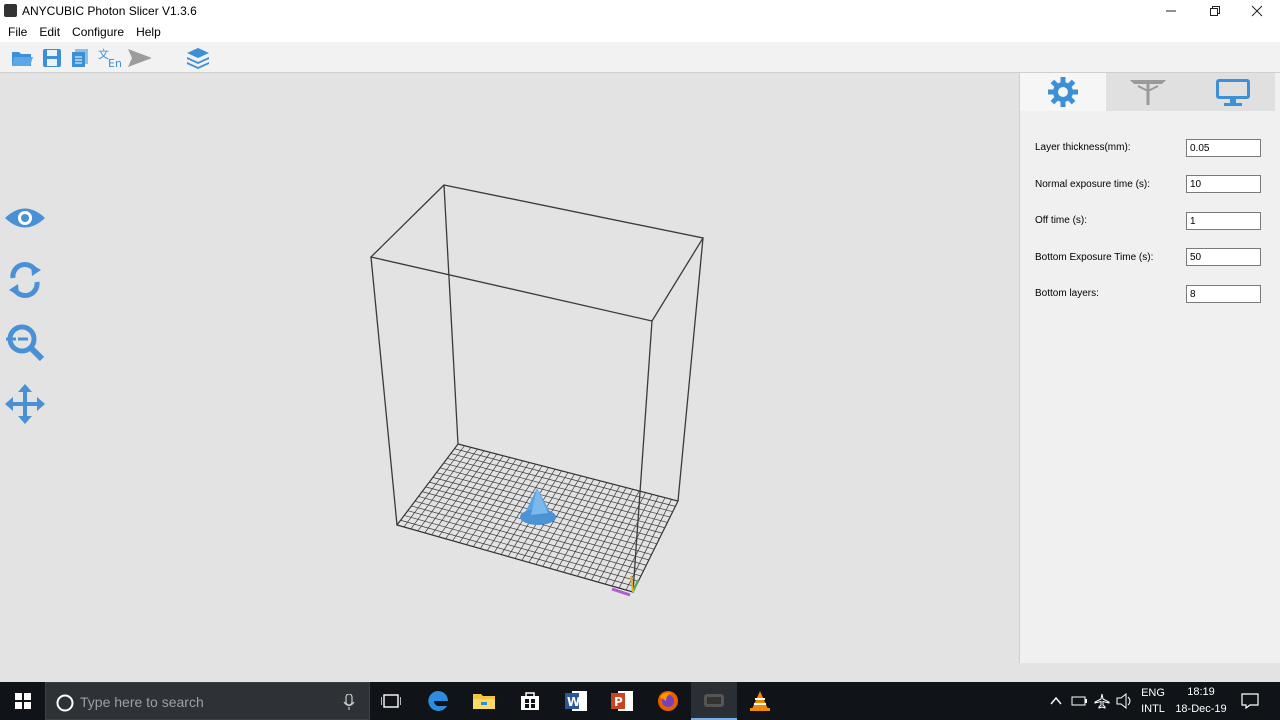 The image size is (1280, 720). I want to click on svg-text: En, so click(114, 63).